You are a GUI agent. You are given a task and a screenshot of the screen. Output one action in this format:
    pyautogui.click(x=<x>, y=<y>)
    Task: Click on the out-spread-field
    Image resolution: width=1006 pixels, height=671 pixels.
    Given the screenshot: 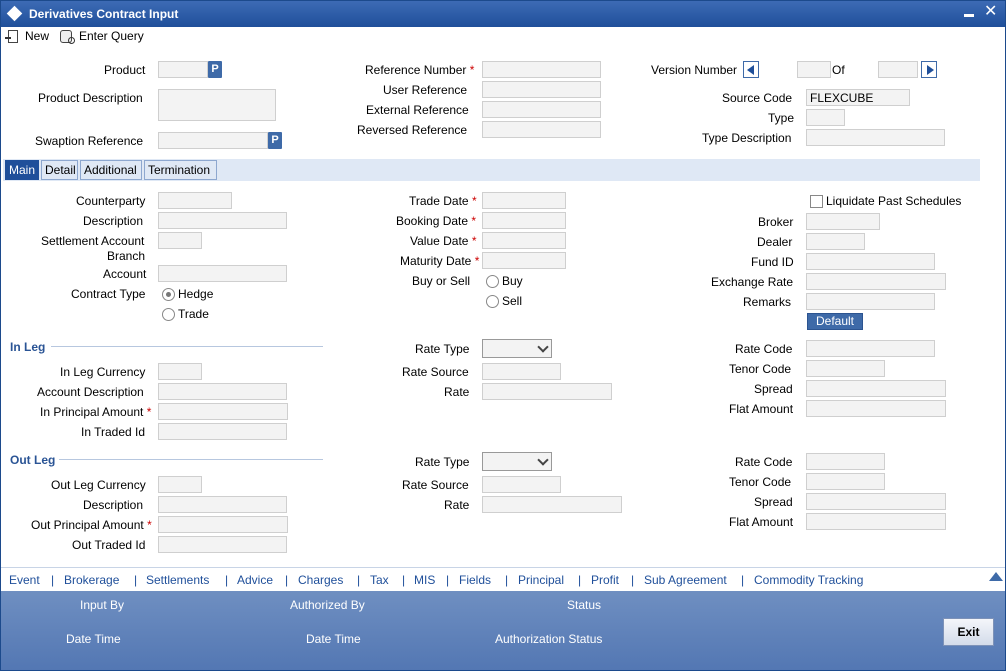 What is the action you would take?
    pyautogui.click(x=876, y=501)
    